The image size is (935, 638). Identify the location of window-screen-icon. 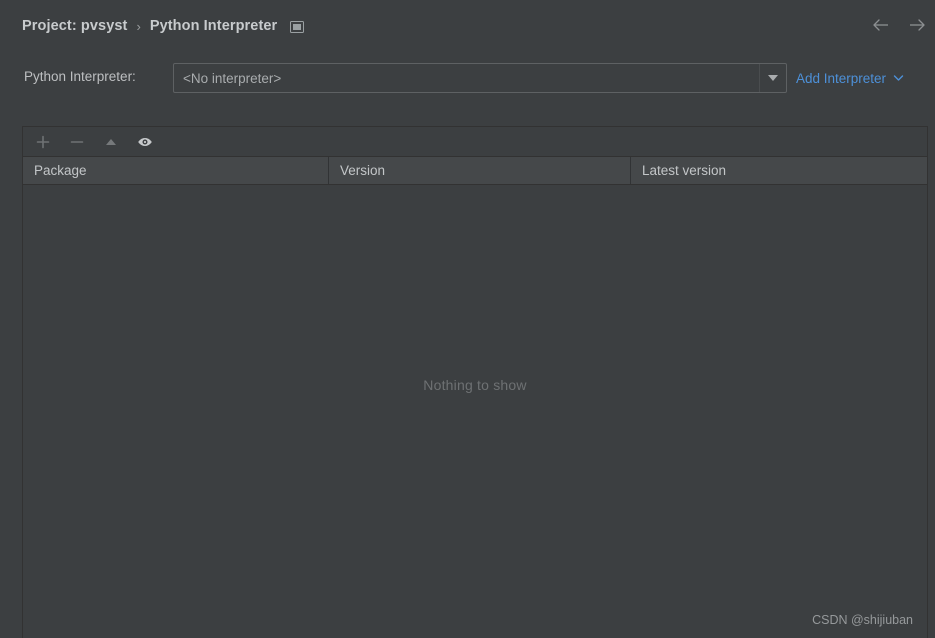
(297, 26).